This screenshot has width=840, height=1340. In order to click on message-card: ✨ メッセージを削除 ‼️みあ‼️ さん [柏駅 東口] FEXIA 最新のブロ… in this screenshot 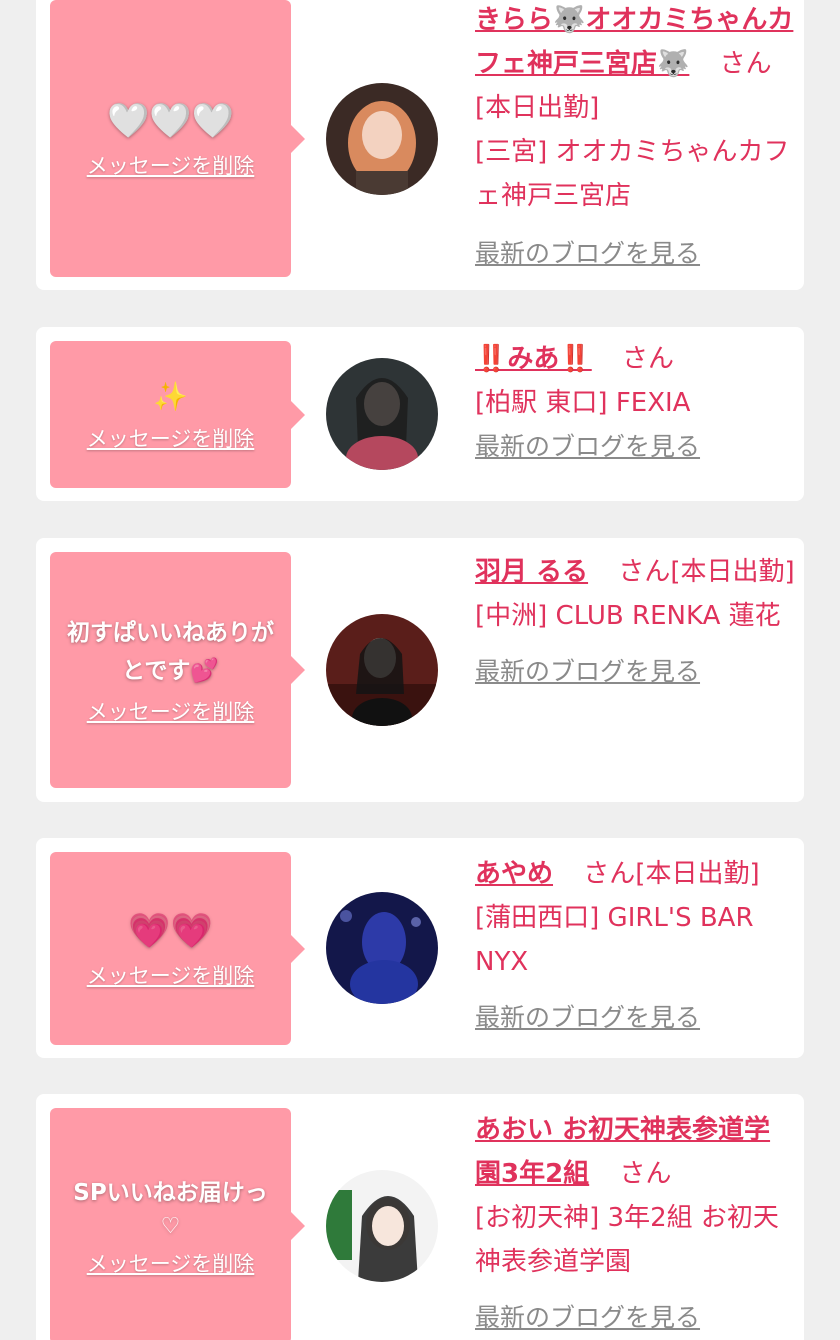, I will do `click(420, 414)`.